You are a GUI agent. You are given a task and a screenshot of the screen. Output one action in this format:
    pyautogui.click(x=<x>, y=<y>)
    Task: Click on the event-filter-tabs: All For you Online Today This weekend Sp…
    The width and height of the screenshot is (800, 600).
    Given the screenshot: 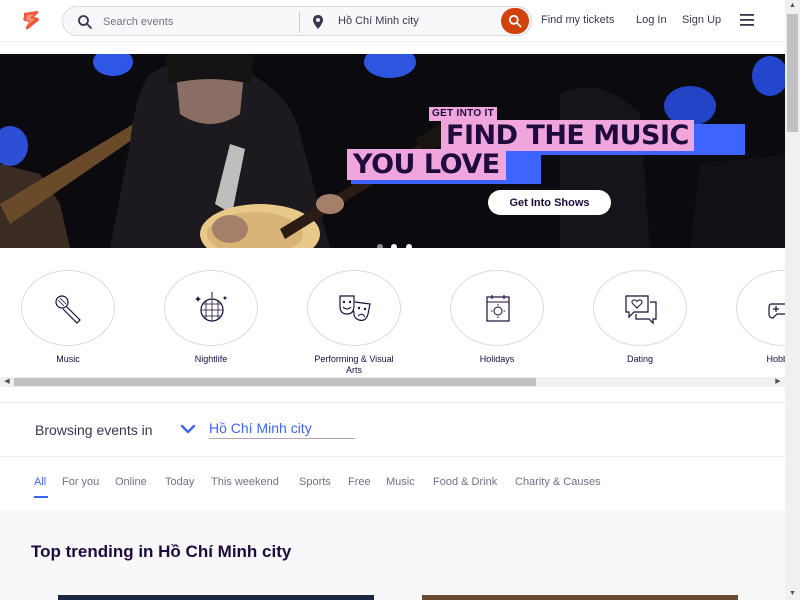 What is the action you would take?
    pyautogui.click(x=392, y=484)
    